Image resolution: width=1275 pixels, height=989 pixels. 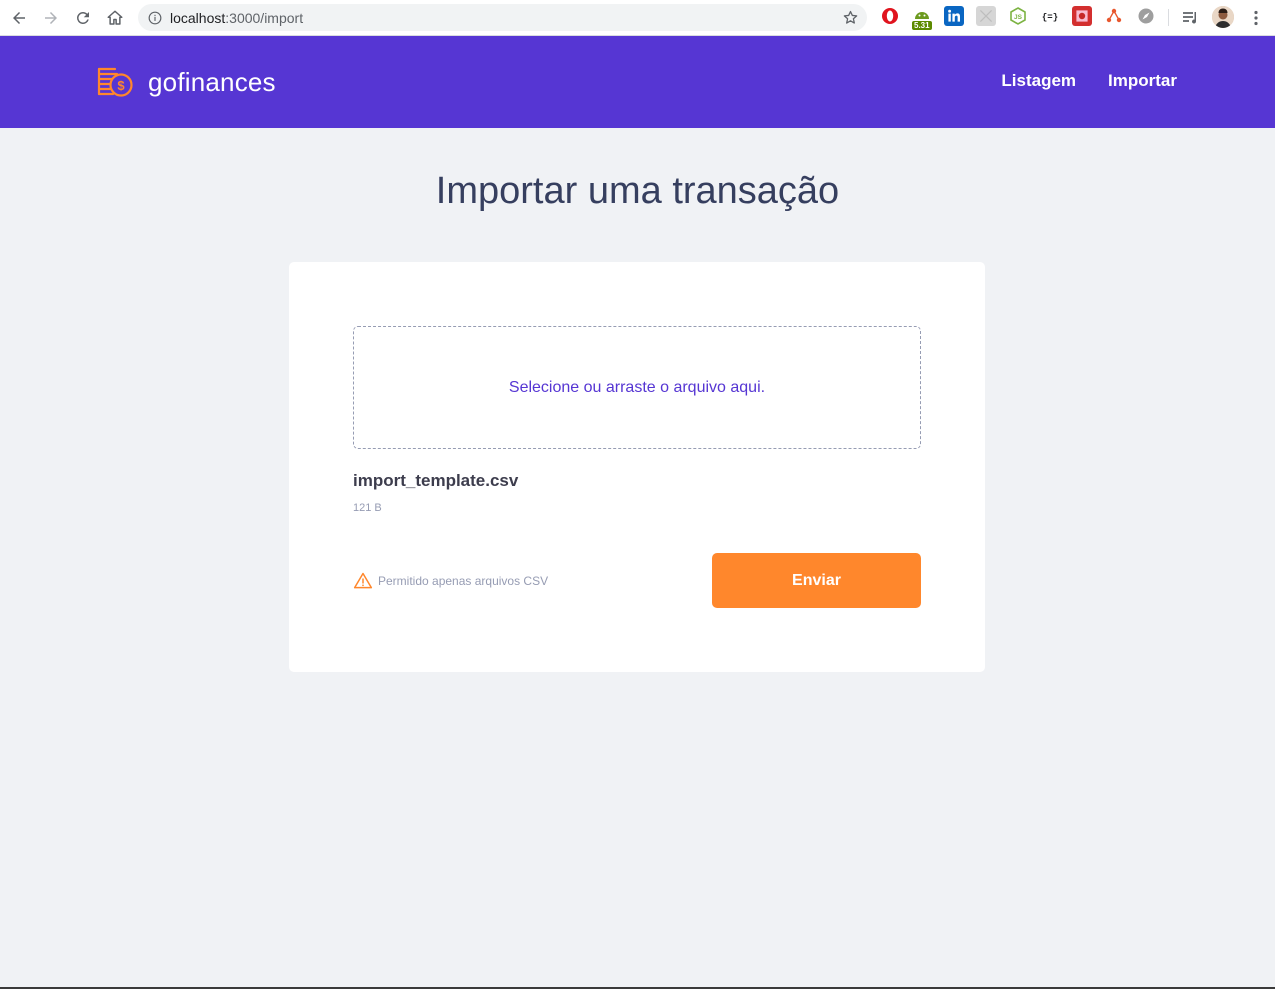 What do you see at coordinates (1142, 81) in the screenshot?
I see `nav-link-importar: Importar` at bounding box center [1142, 81].